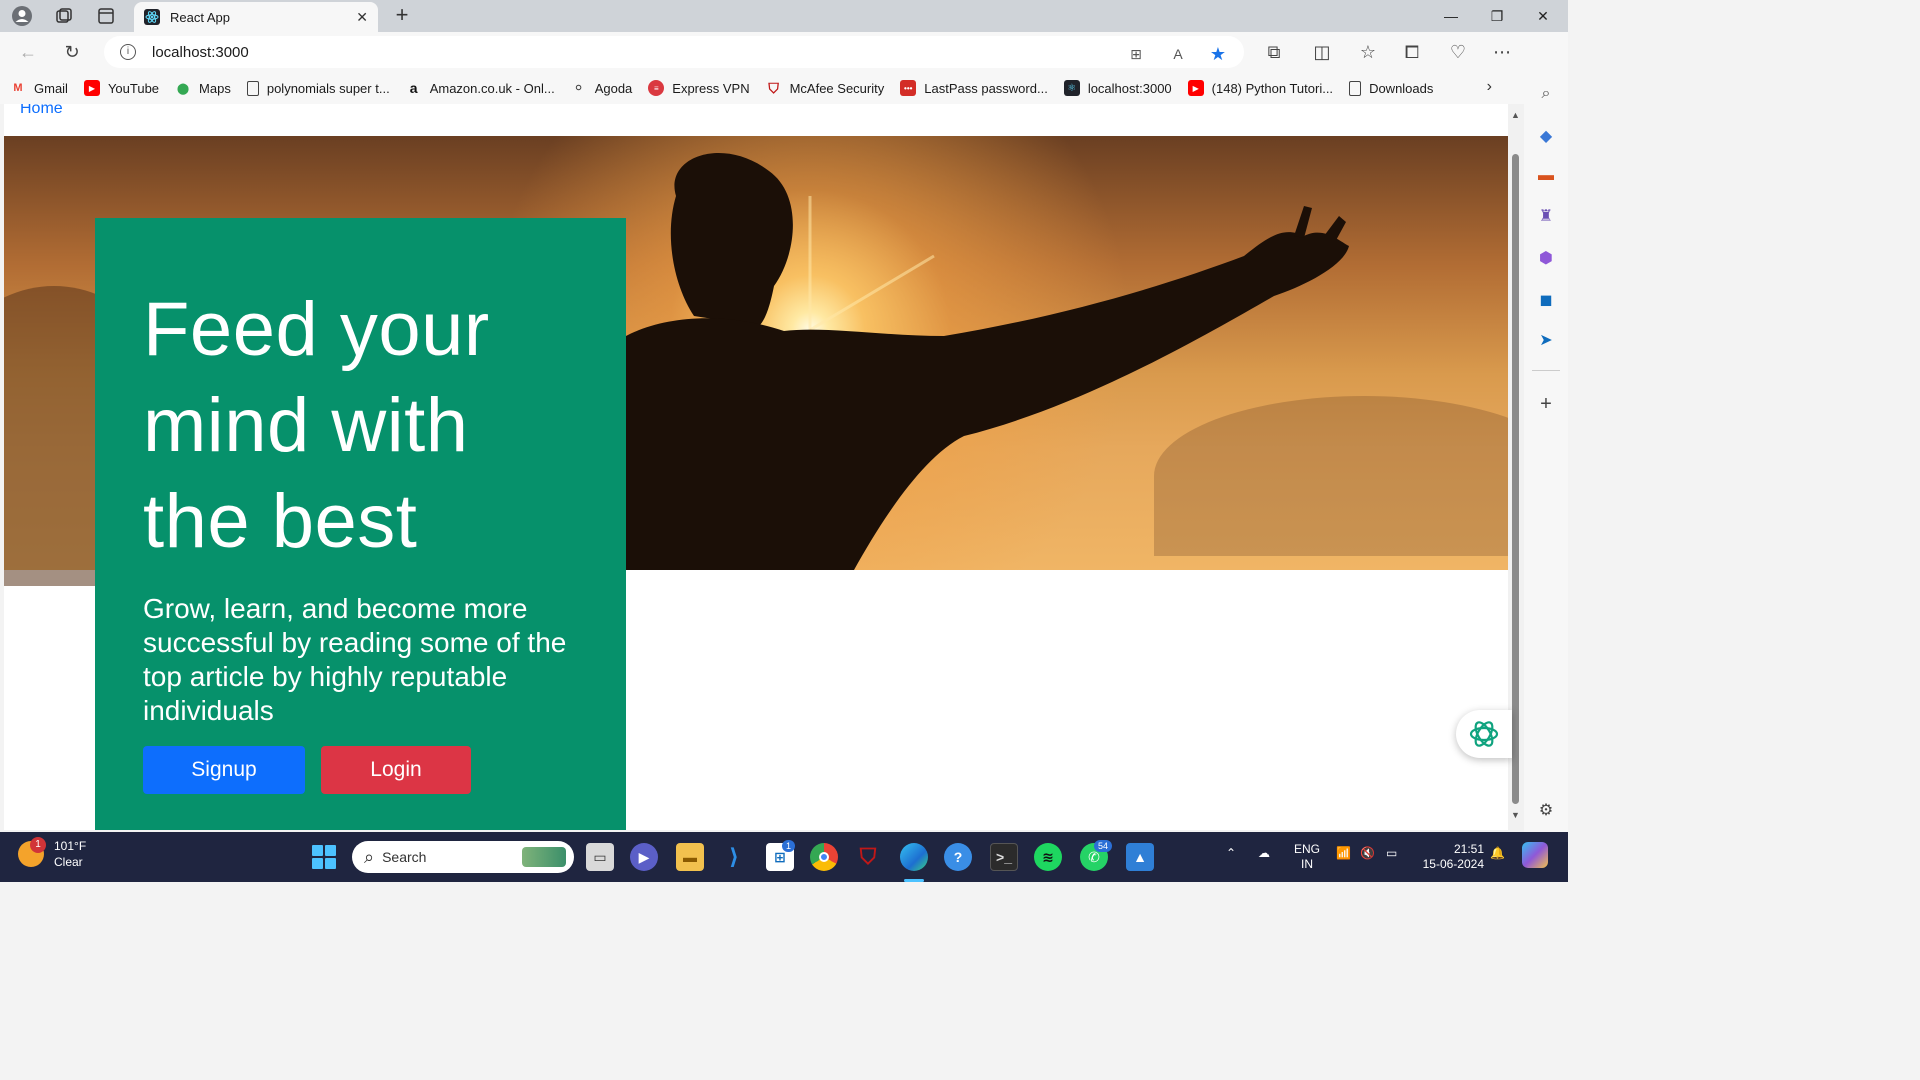 The width and height of the screenshot is (1920, 1080). I want to click on favorite-star-icon: ★, so click(1218, 54).